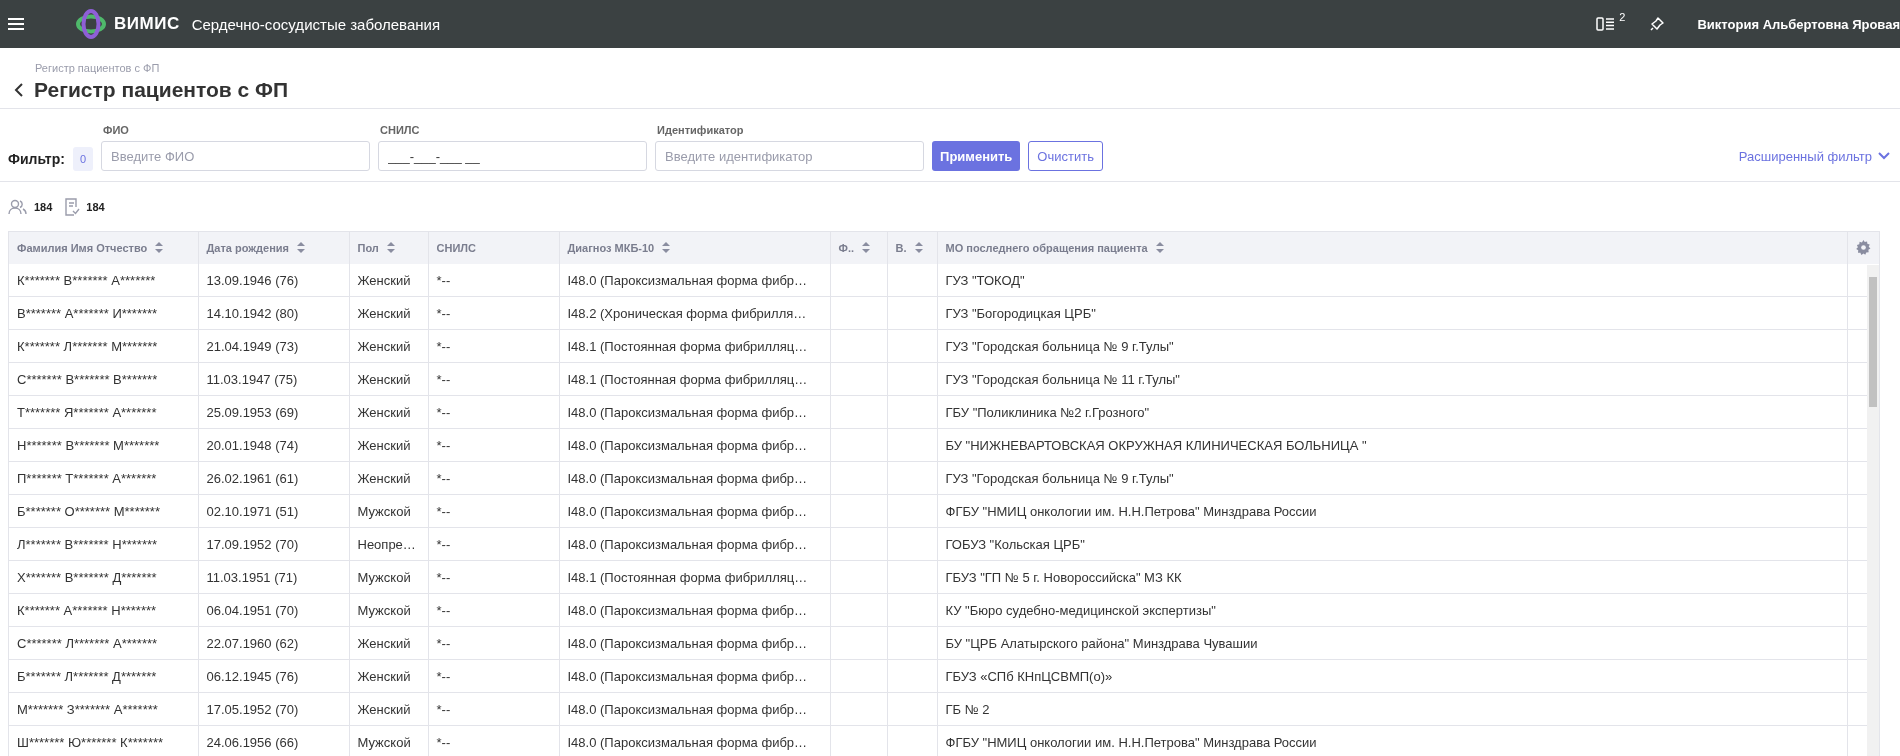 The height and width of the screenshot is (756, 1900). What do you see at coordinates (16, 24) in the screenshot?
I see `menu-icon` at bounding box center [16, 24].